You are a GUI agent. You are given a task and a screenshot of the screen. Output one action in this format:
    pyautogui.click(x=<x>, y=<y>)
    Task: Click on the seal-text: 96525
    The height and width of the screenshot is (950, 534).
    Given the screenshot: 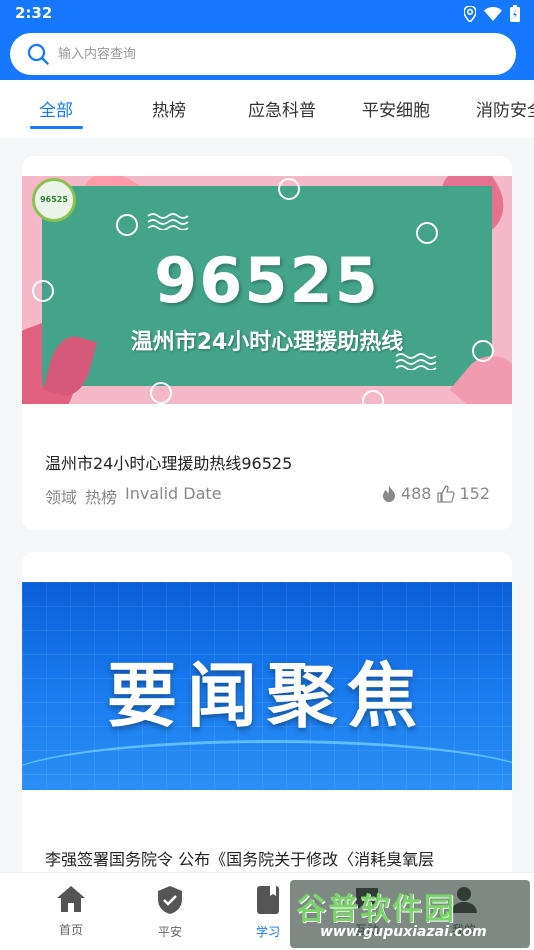 What is the action you would take?
    pyautogui.click(x=54, y=199)
    